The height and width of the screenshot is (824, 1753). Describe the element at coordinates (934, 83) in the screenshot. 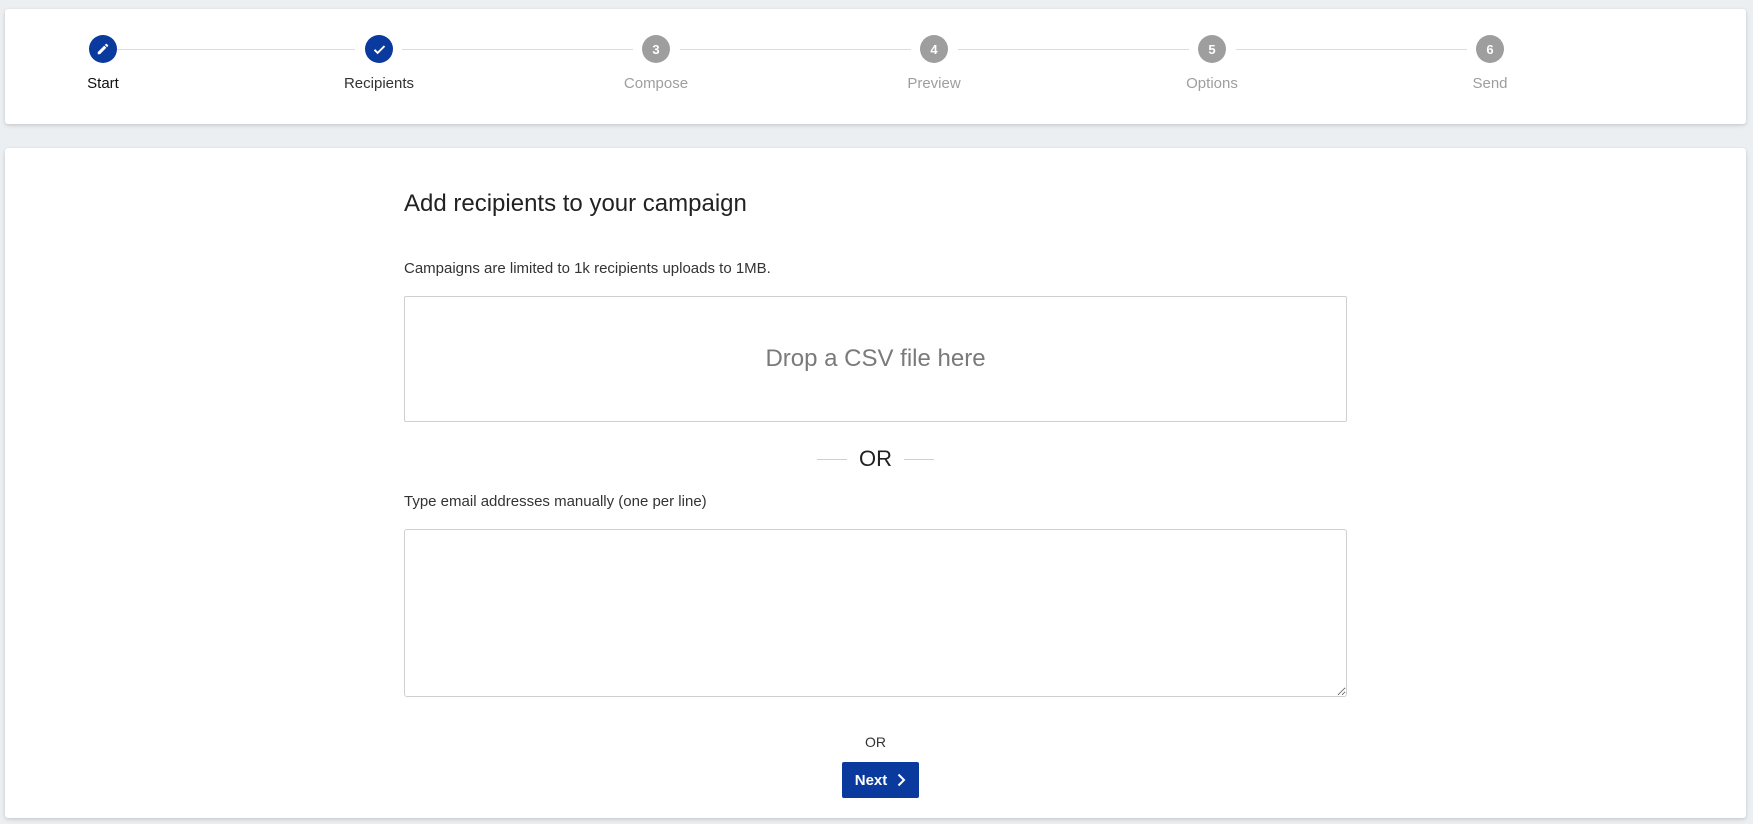

I see `step-label: Preview` at that location.